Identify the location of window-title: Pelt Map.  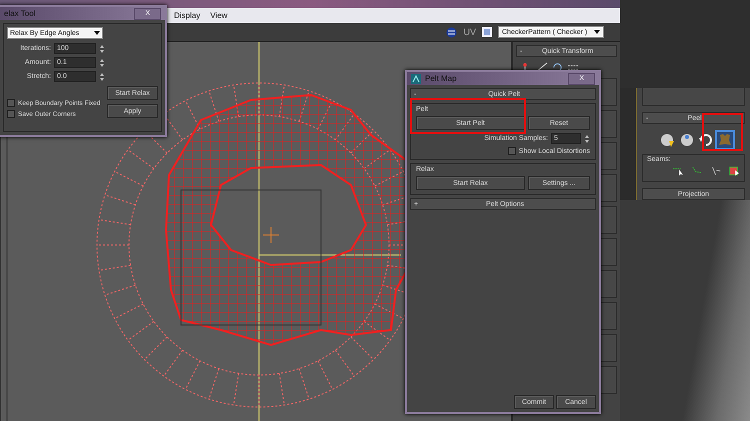
(441, 78).